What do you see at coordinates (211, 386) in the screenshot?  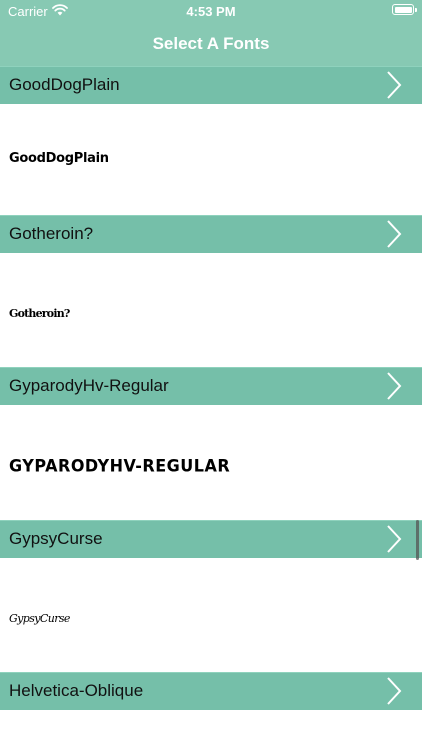 I see `font-row-gyparodyhv-regular: GyparodyHv-Regular` at bounding box center [211, 386].